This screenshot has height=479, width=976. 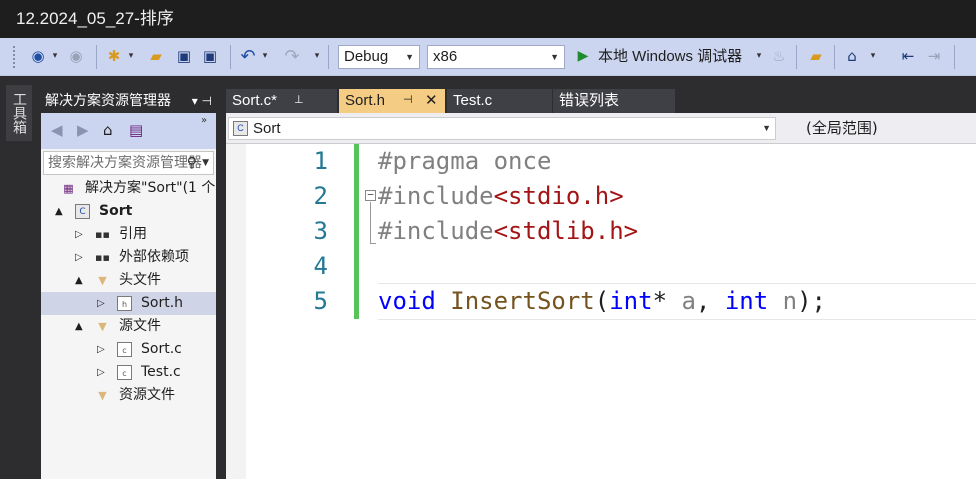 What do you see at coordinates (759, 56) in the screenshot?
I see `run-dropdown-icon: ▾` at bounding box center [759, 56].